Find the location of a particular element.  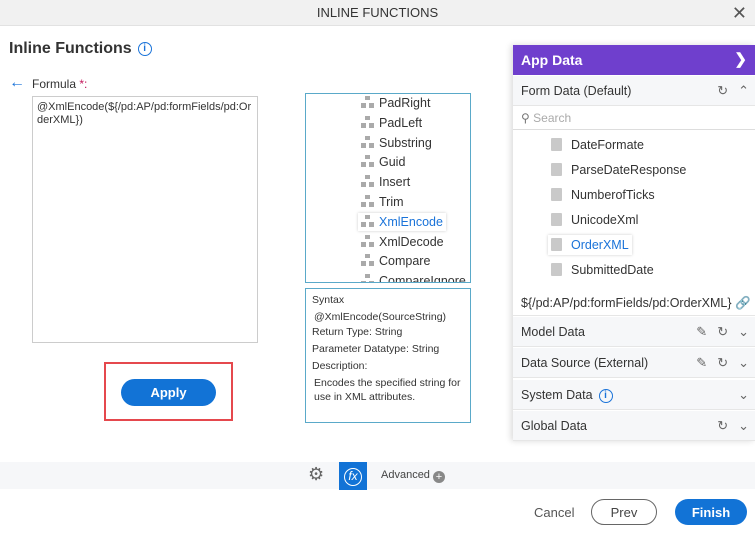

dialog-title: INLINE FUNCTIONS is located at coordinates (377, 12).